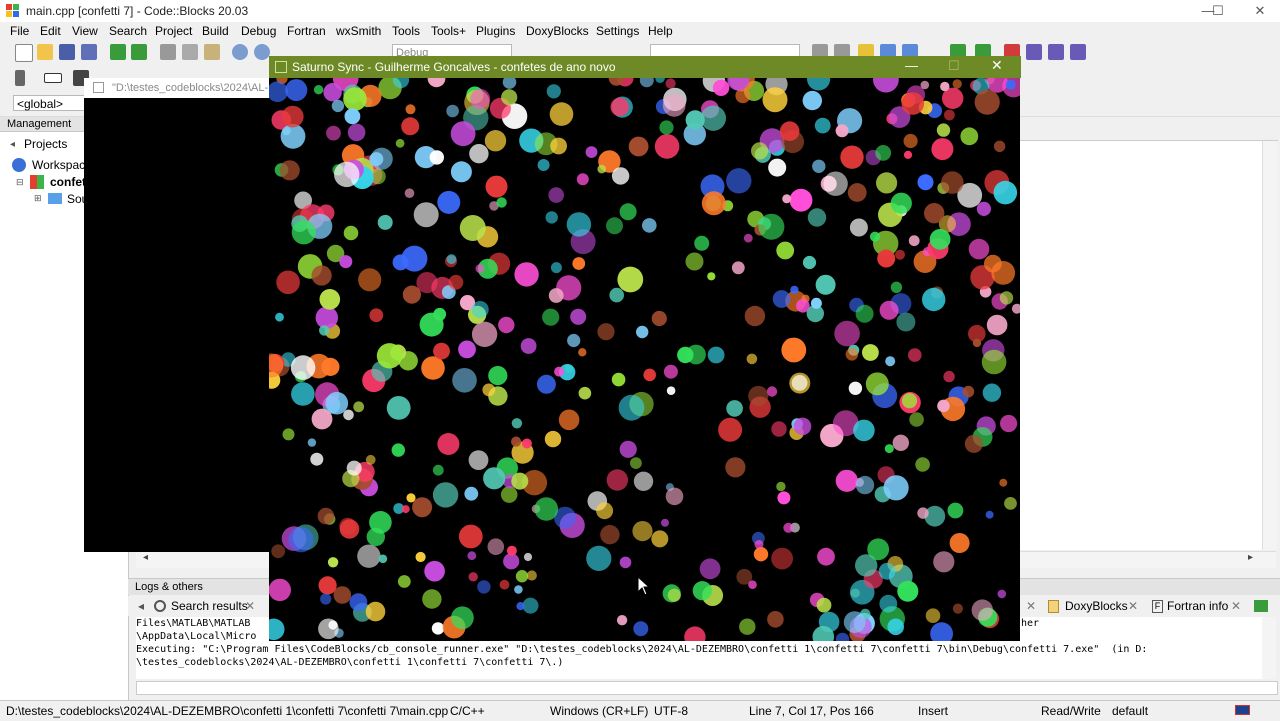  What do you see at coordinates (141, 606) in the screenshot?
I see `logs-tab-scroll-left-icon: ◂` at bounding box center [141, 606].